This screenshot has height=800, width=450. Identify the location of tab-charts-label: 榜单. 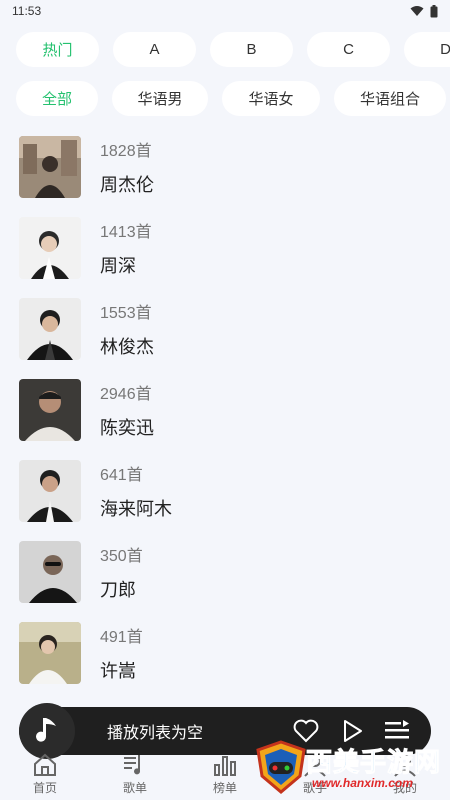
(224, 788).